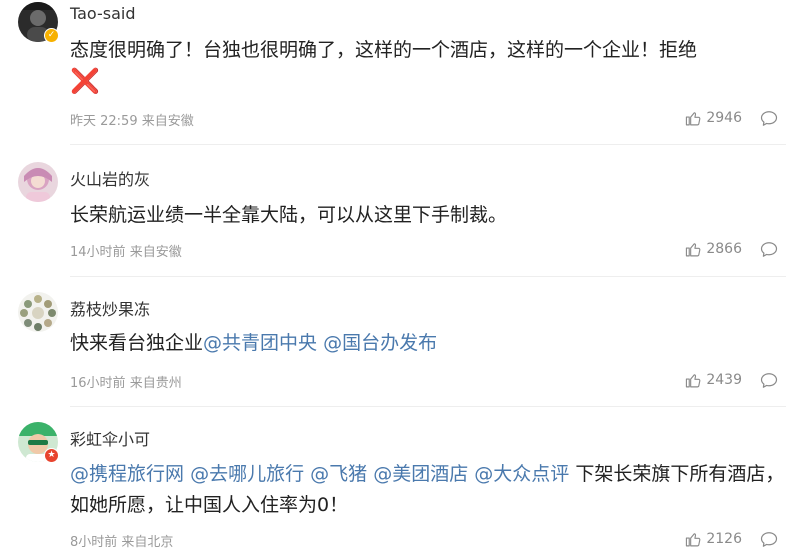 The image size is (800, 558). I want to click on comment-meta: 昨天 22:59 来自安徽, so click(132, 119).